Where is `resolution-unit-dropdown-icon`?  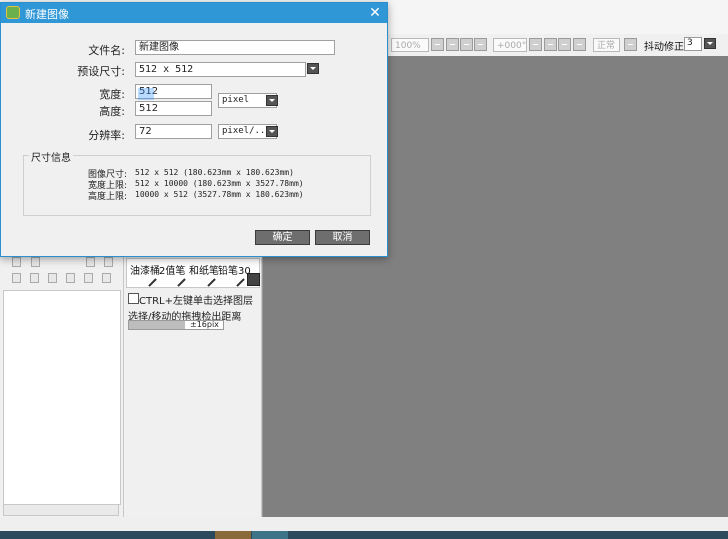 resolution-unit-dropdown-icon is located at coordinates (272, 131).